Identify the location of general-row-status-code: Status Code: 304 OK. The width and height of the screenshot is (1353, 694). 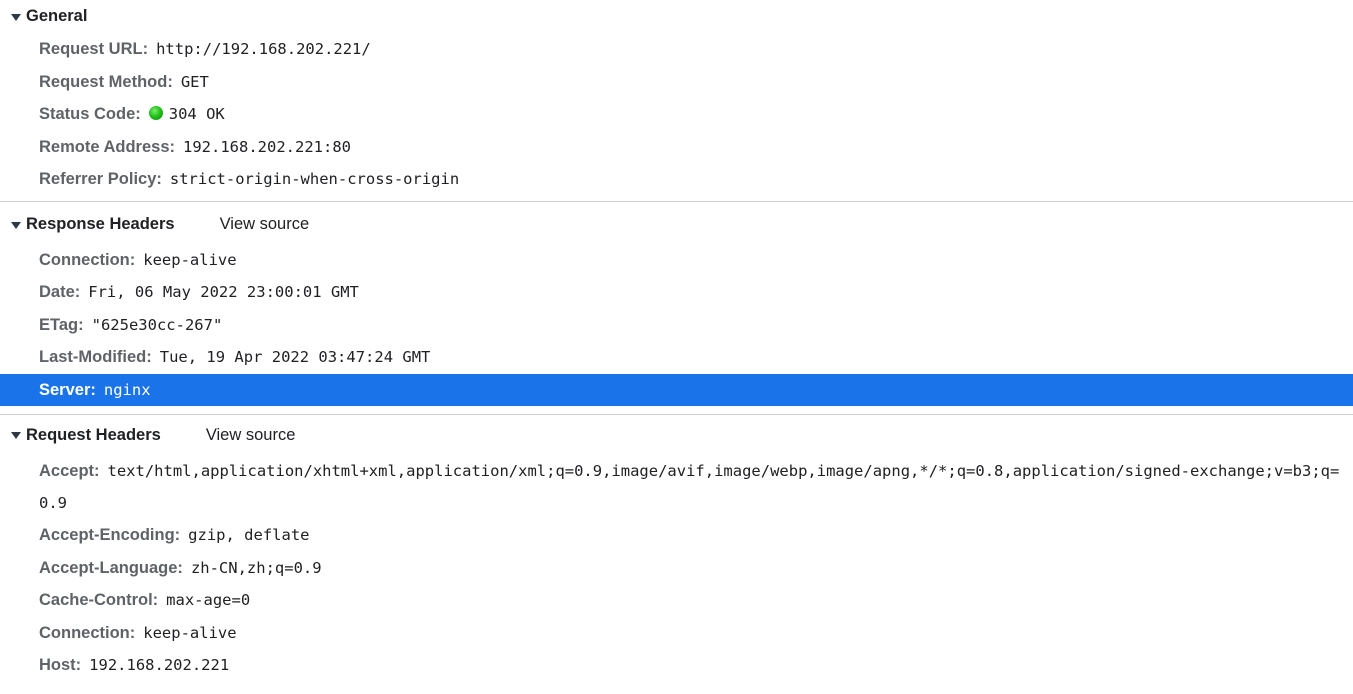
(676, 114).